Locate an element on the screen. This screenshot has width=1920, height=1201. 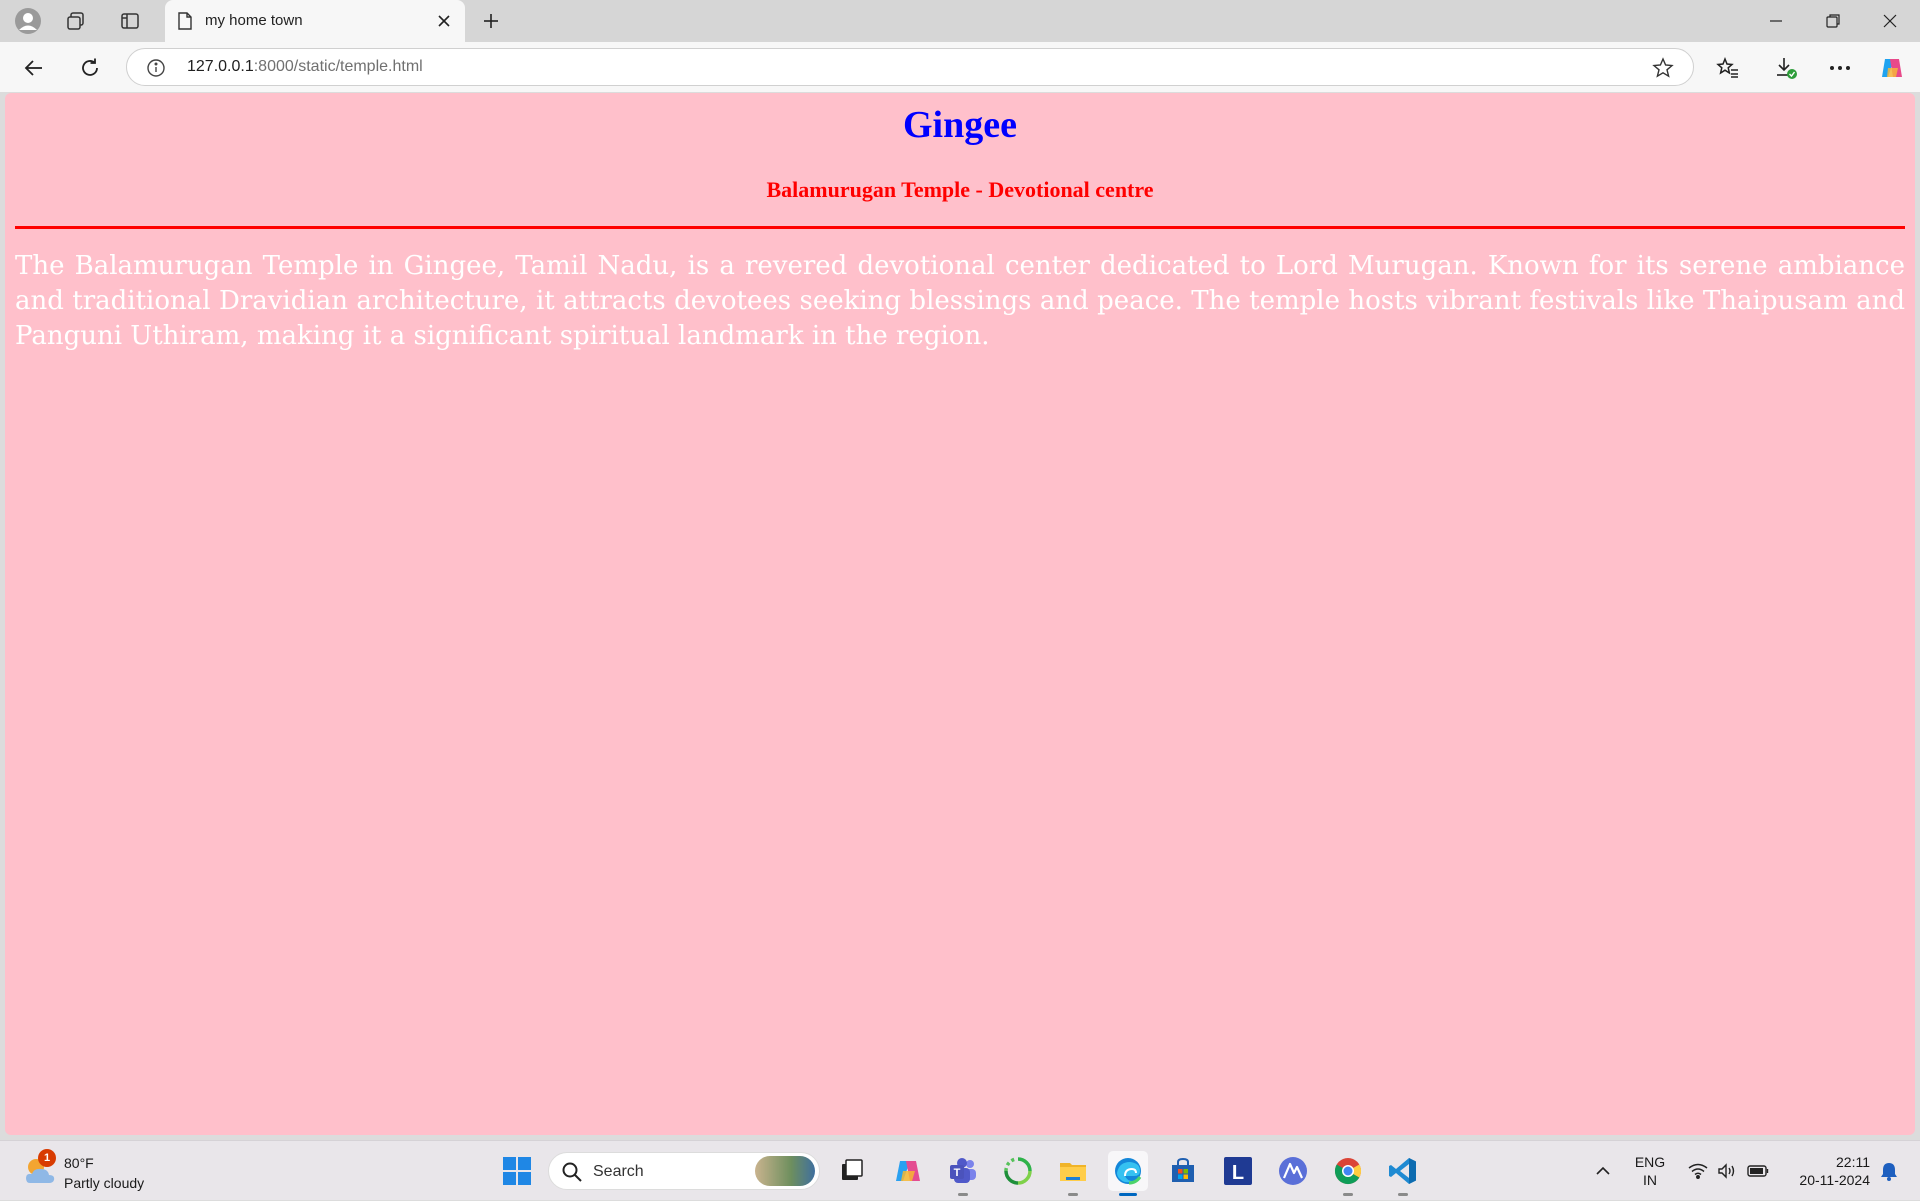
browser-toolbar: 127.0.0.1:8000/static/temple.html is located at coordinates (960, 67).